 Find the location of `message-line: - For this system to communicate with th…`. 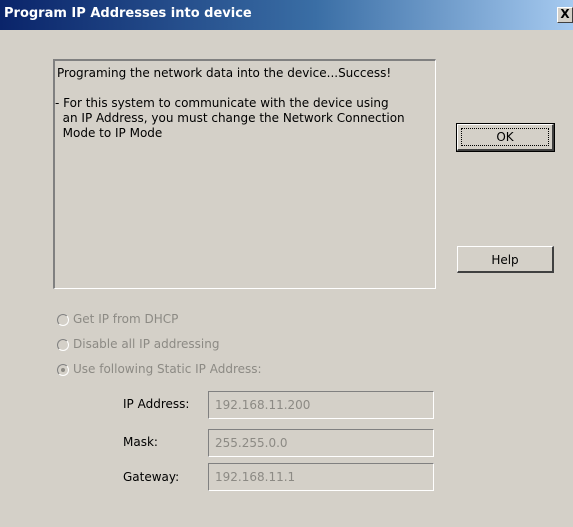

message-line: - For this system to communicate with th… is located at coordinates (222, 103).